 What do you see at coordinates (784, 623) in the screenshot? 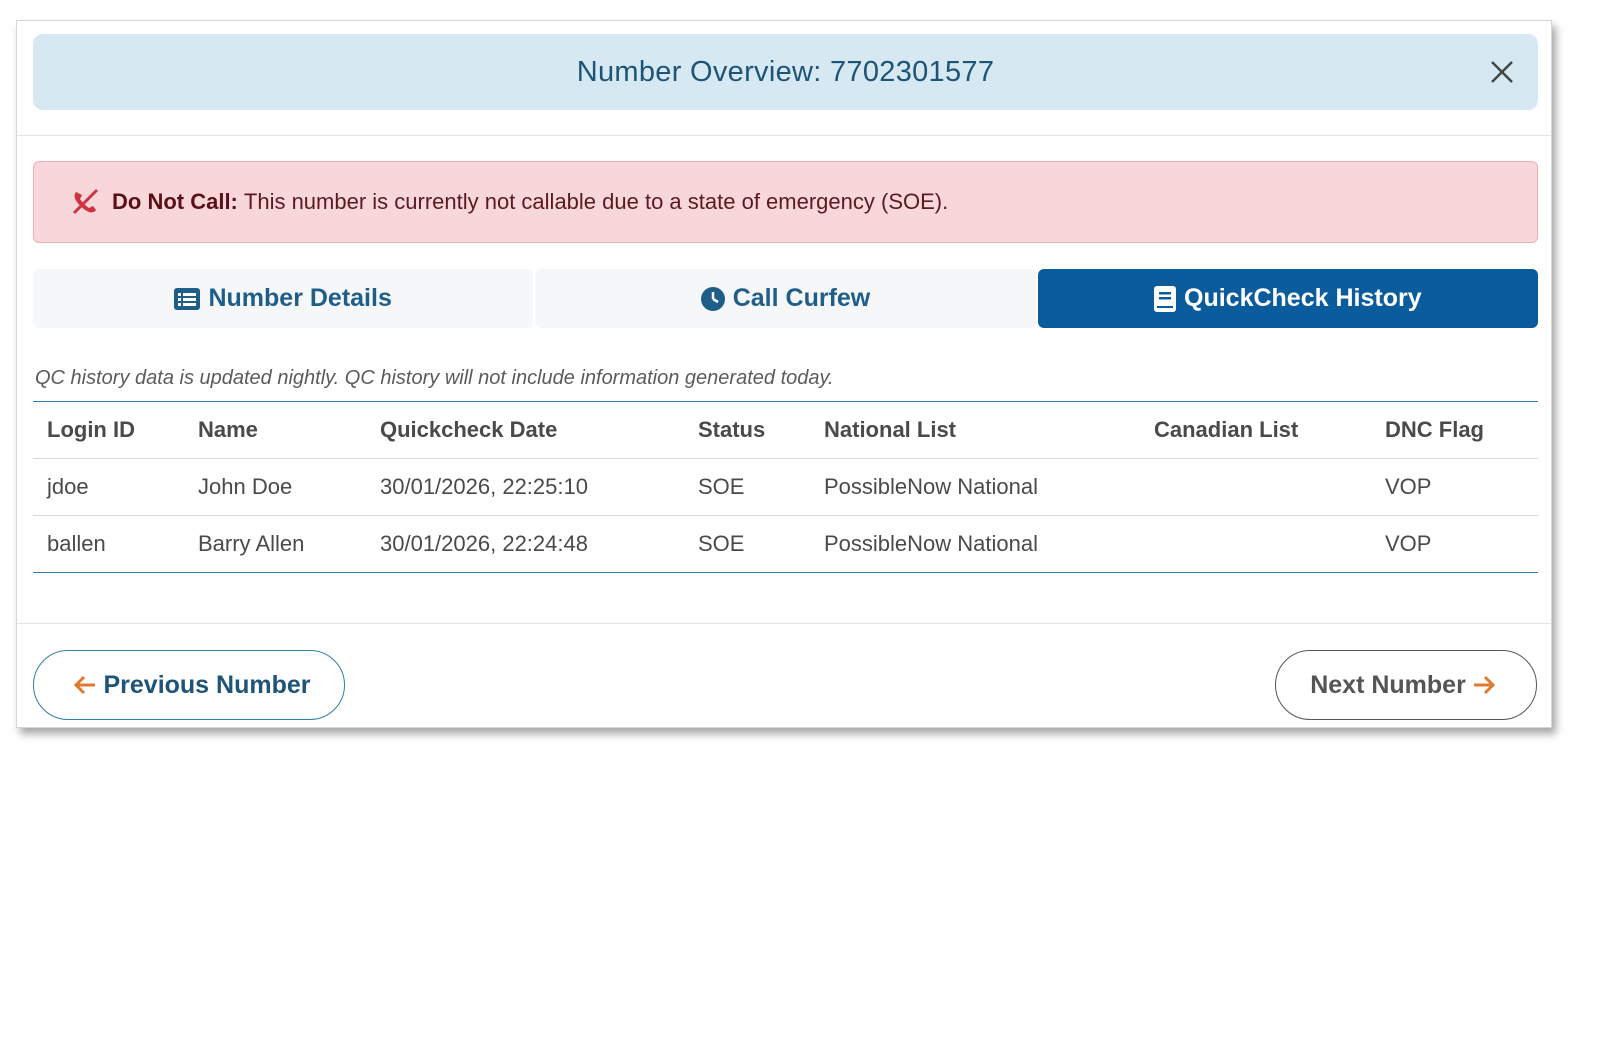
I see `footer-divider` at bounding box center [784, 623].